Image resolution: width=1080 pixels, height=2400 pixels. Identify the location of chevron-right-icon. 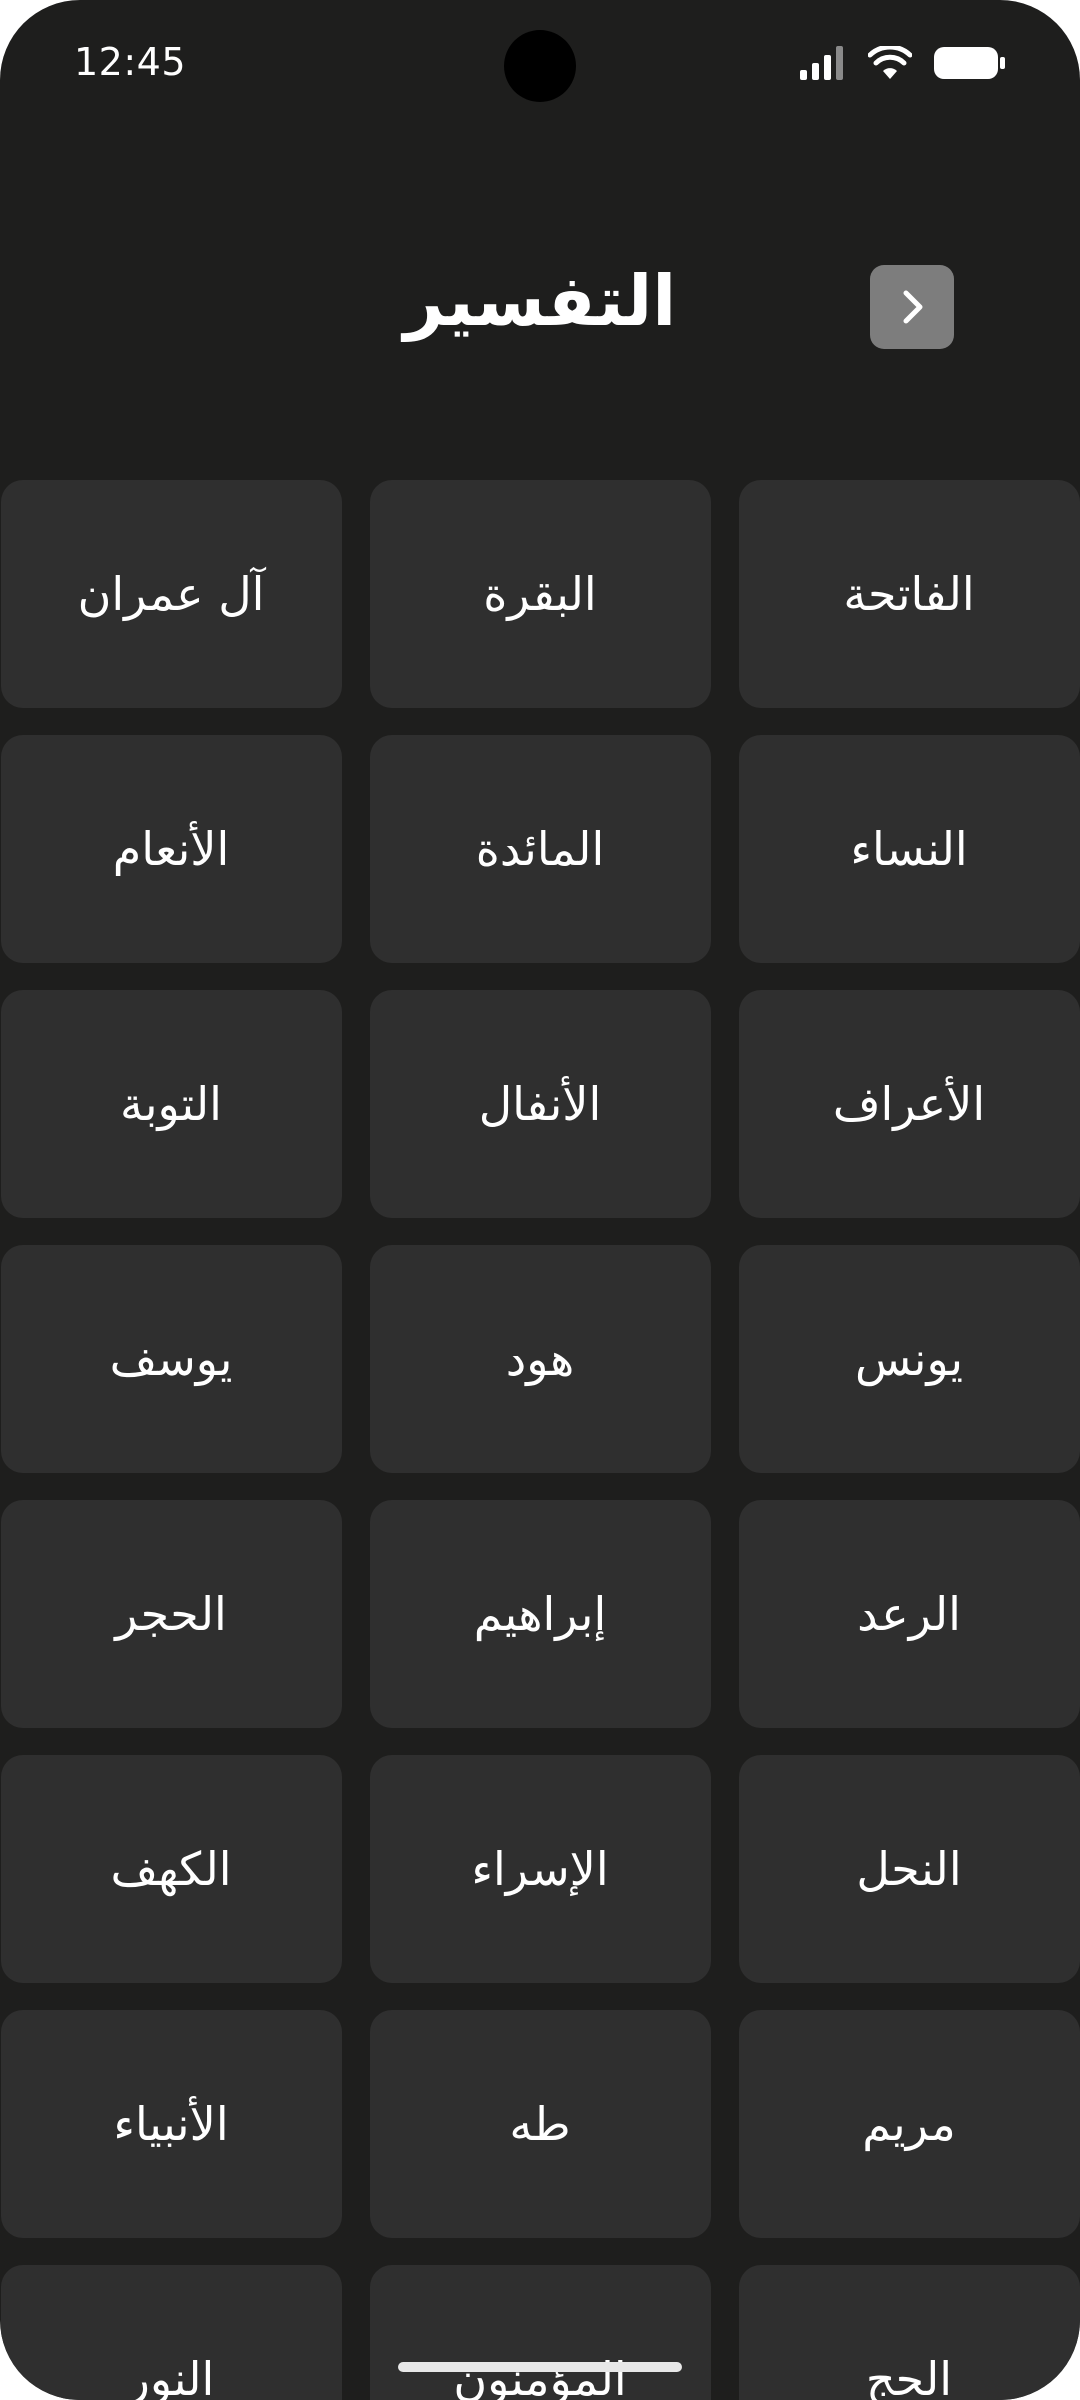
(912, 307).